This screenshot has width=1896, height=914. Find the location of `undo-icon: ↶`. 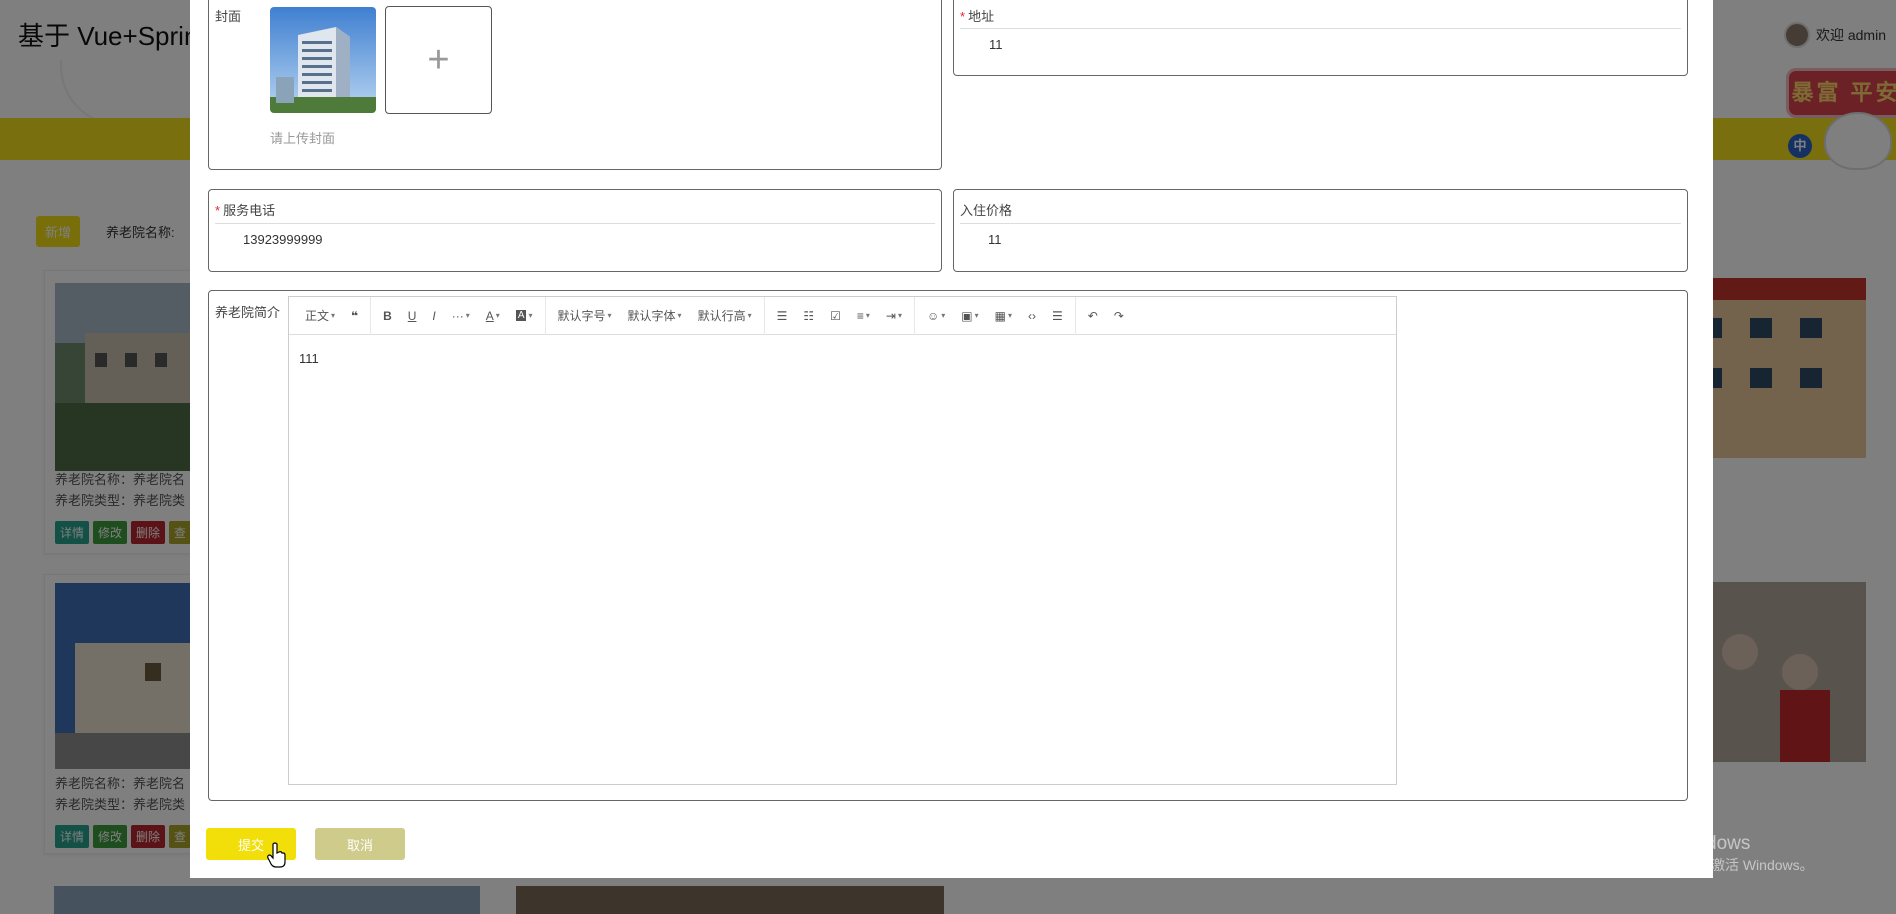

undo-icon: ↶ is located at coordinates (1093, 316).